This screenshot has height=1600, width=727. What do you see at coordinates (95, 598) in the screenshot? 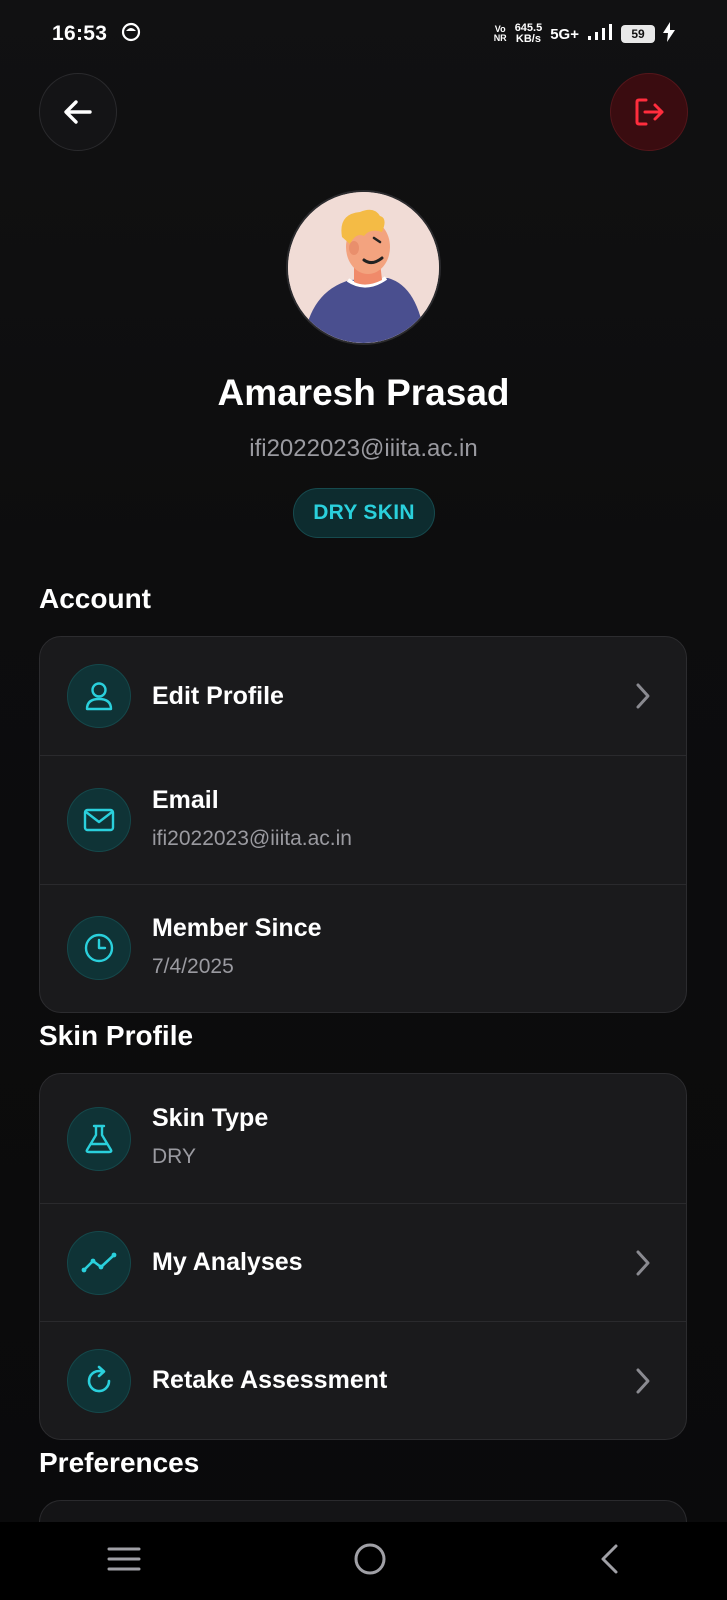
I see `section-title-account: Account` at bounding box center [95, 598].